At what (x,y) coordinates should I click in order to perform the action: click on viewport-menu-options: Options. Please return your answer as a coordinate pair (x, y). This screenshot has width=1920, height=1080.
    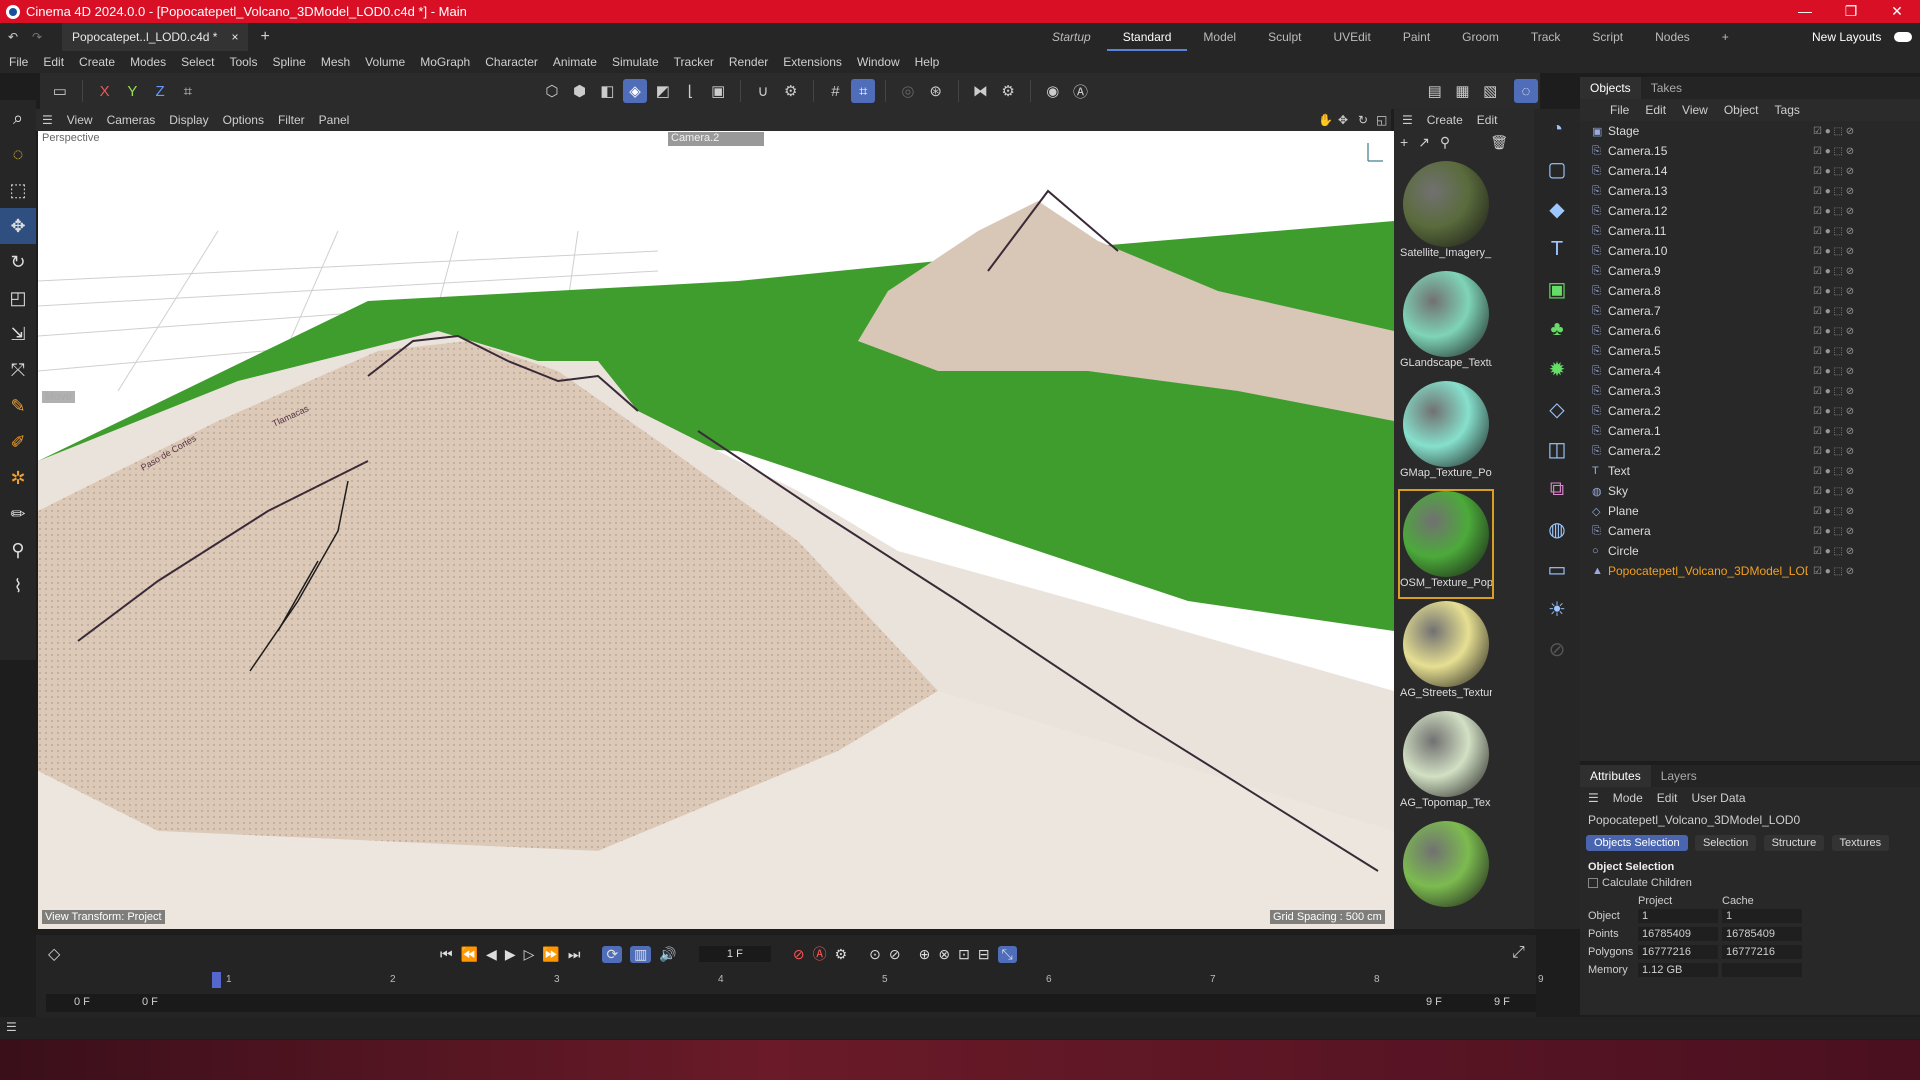
    Looking at the image, I should click on (243, 120).